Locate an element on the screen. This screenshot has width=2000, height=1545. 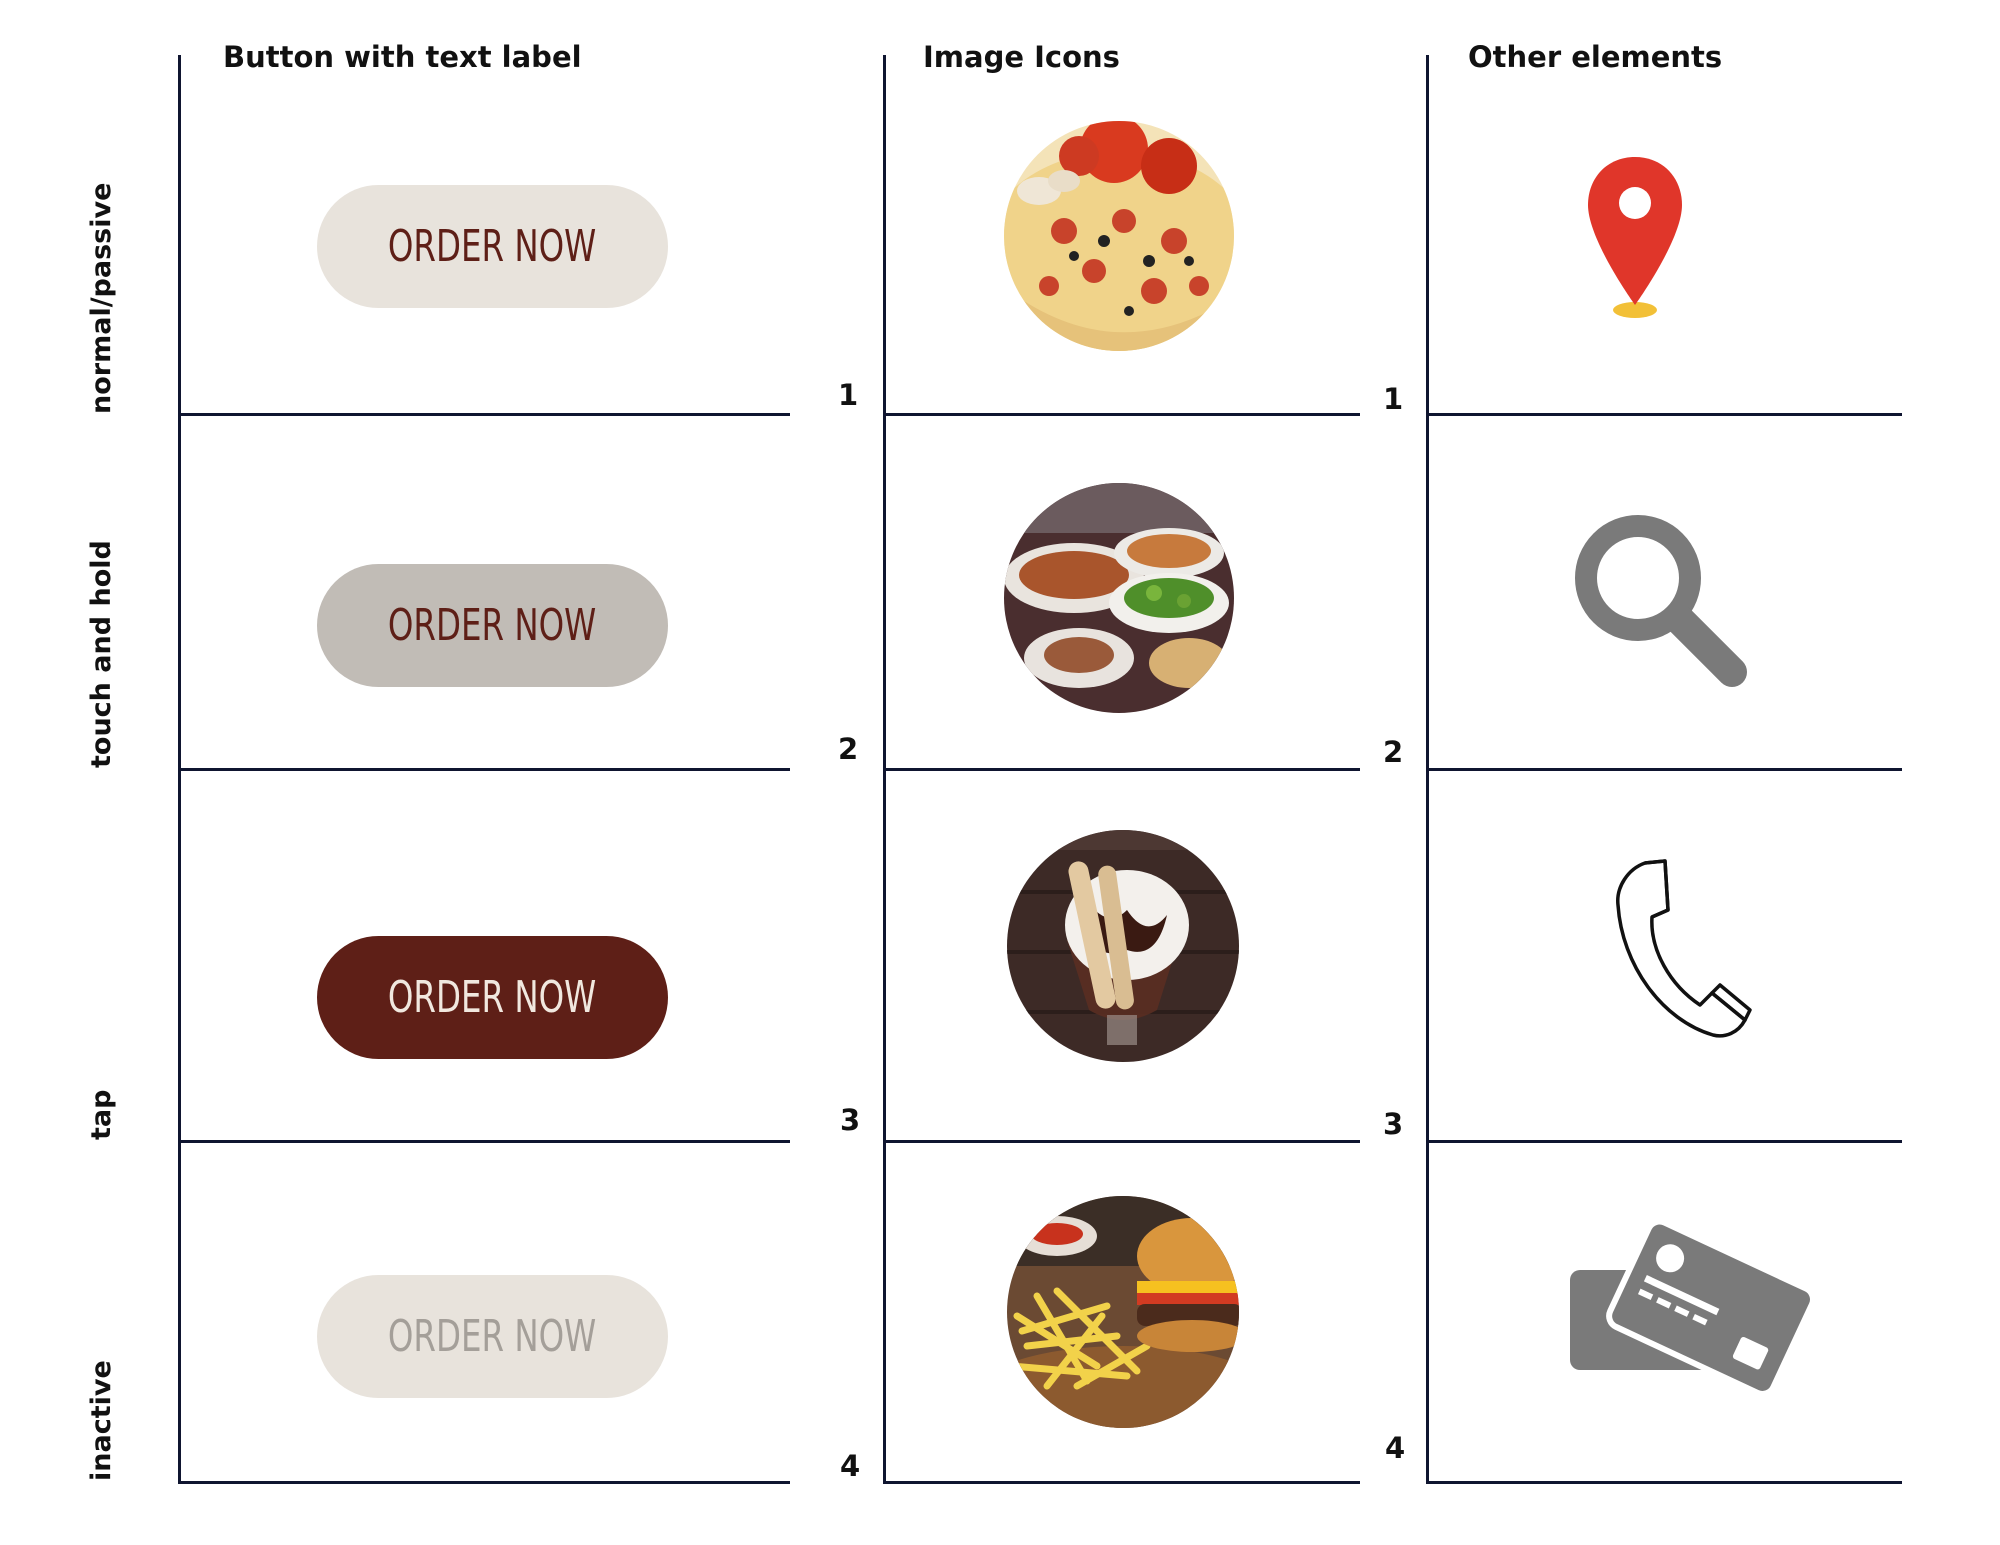
burger-fries-image is located at coordinates (1123, 1312).